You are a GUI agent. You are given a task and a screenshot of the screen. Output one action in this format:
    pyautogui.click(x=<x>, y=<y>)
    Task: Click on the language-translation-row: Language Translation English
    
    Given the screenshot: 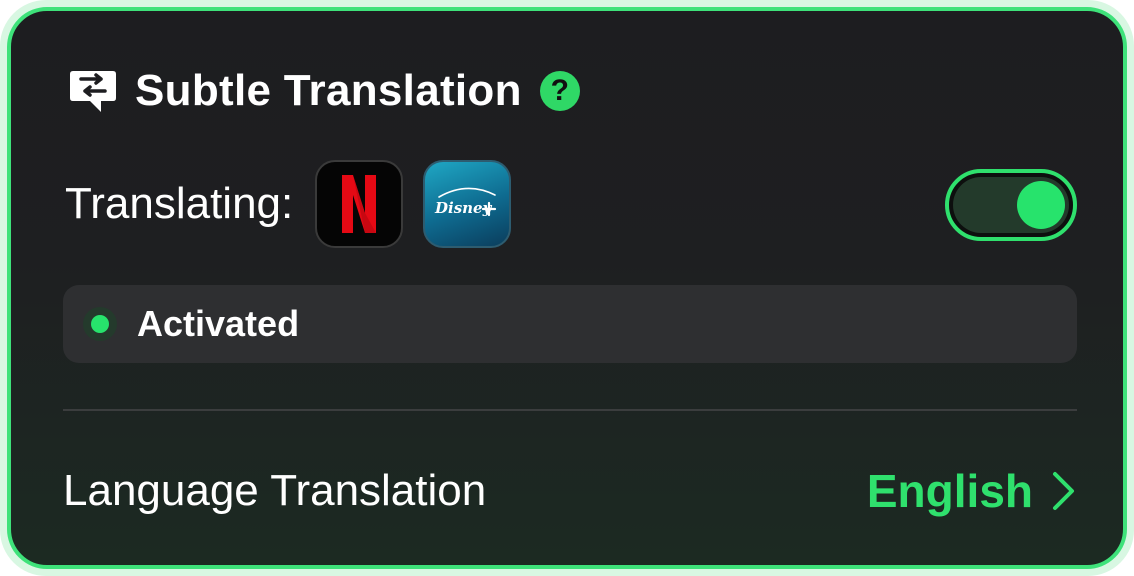 What is the action you would take?
    pyautogui.click(x=570, y=491)
    